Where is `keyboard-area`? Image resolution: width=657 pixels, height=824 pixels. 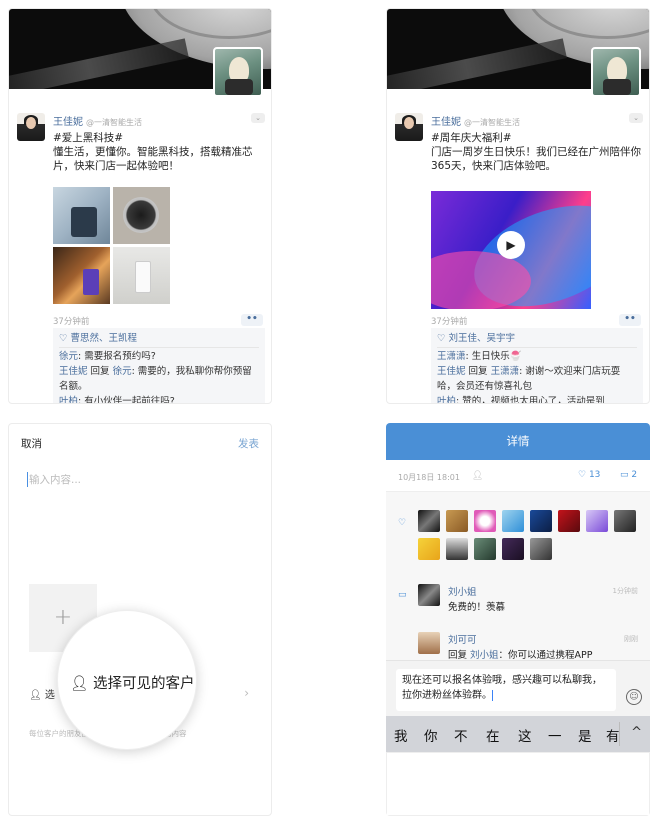
keyboard-area is located at coordinates (518, 784).